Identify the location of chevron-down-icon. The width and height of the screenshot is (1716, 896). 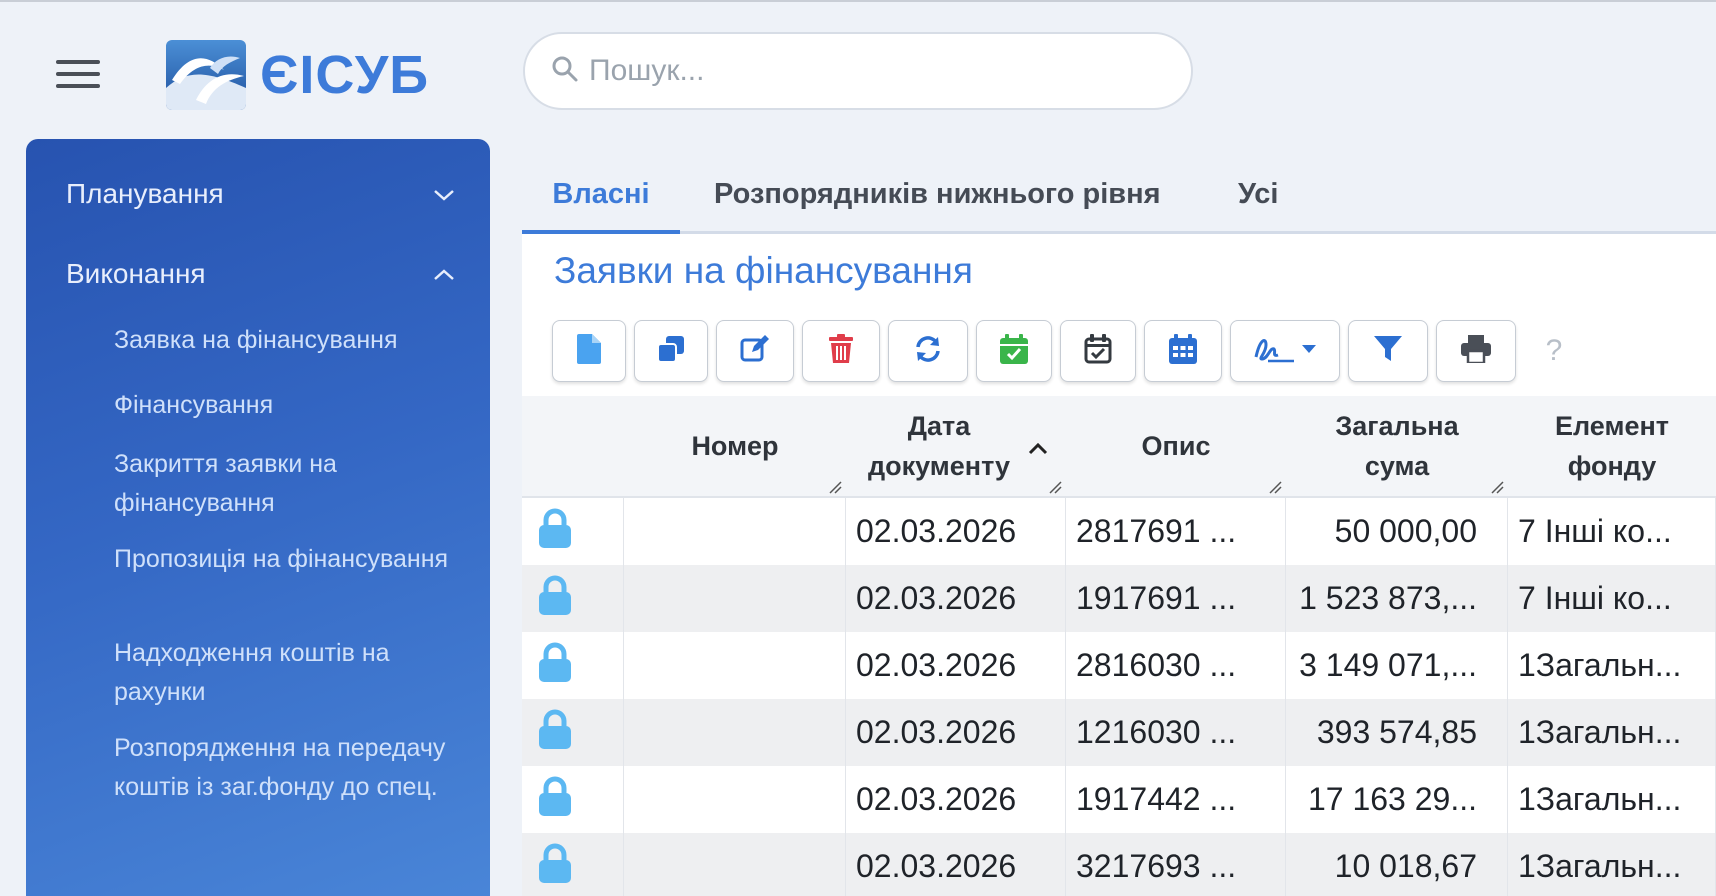
(444, 194).